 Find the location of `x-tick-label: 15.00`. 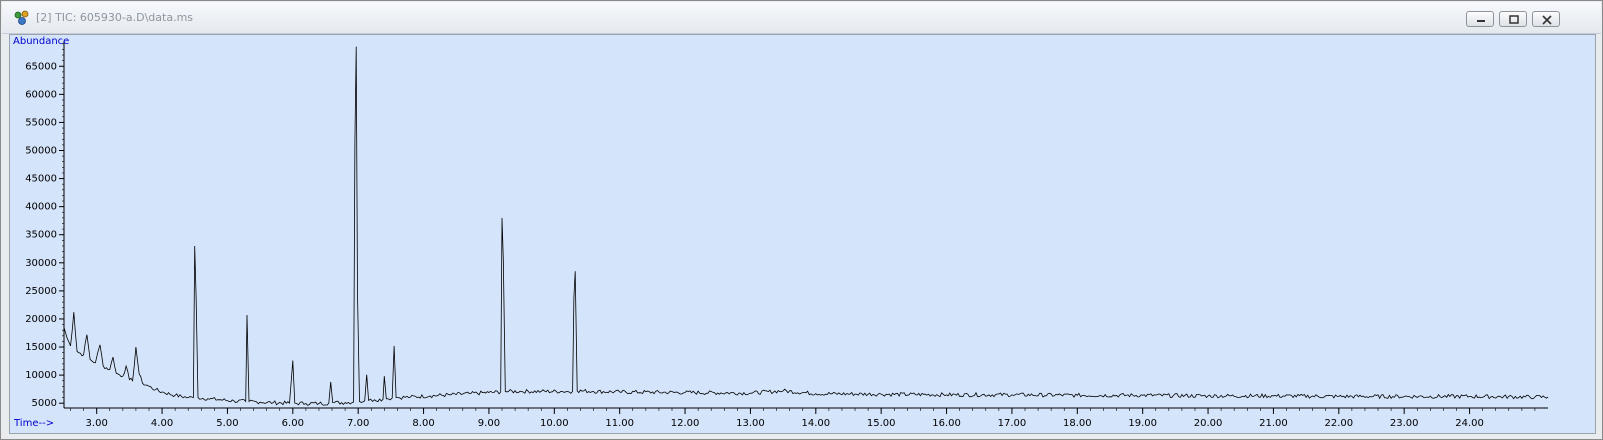

x-tick-label: 15.00 is located at coordinates (881, 423).